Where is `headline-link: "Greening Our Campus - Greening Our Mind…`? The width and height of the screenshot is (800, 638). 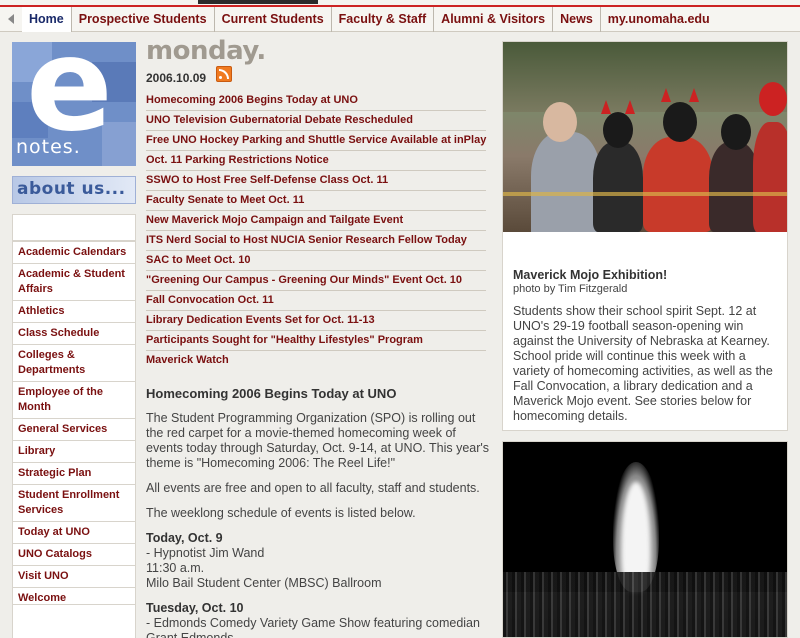 headline-link: "Greening Our Campus - Greening Our Mind… is located at coordinates (316, 281).